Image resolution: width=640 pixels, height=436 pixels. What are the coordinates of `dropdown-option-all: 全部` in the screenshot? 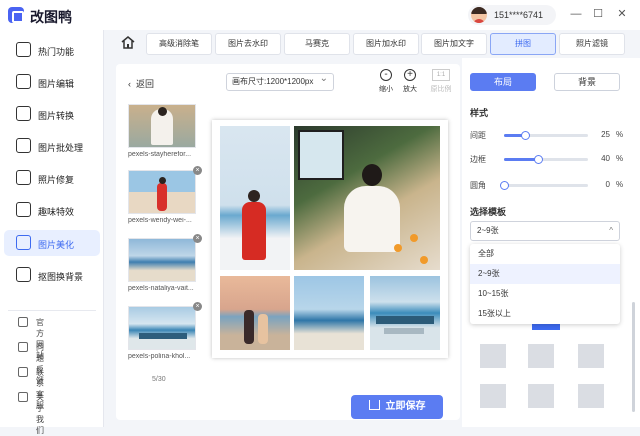 It's located at (545, 254).